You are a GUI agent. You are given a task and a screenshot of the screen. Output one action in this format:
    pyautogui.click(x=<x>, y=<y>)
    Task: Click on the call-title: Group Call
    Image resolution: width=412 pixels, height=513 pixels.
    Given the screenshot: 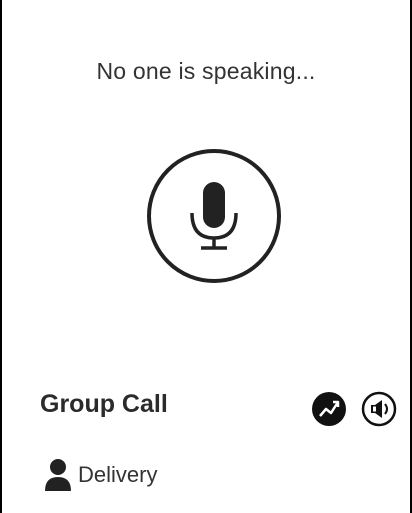 What is the action you would take?
    pyautogui.click(x=104, y=404)
    